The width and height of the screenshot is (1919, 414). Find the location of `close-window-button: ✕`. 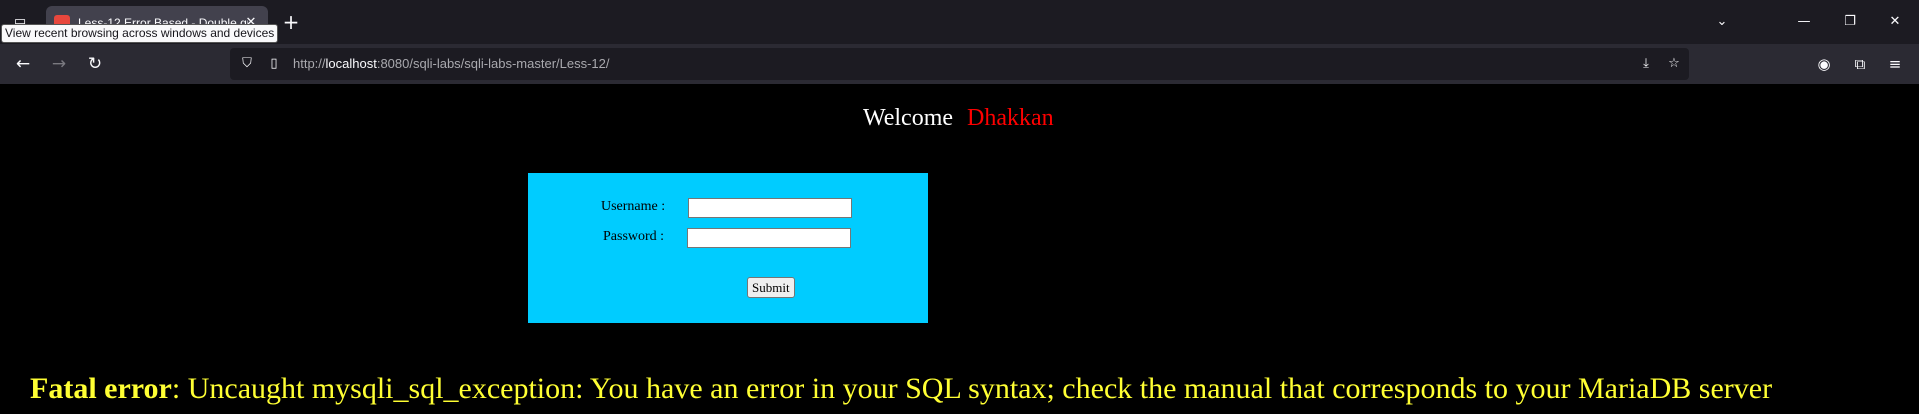

close-window-button: ✕ is located at coordinates (1895, 22).